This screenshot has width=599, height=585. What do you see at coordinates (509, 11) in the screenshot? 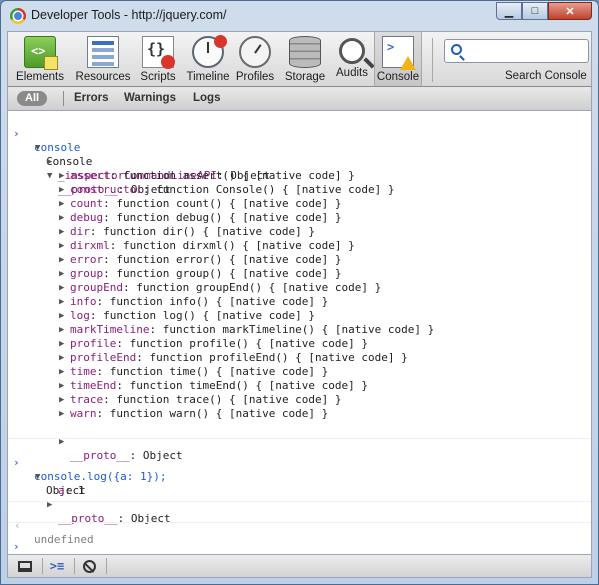
I see `minimize-button: ▁` at bounding box center [509, 11].